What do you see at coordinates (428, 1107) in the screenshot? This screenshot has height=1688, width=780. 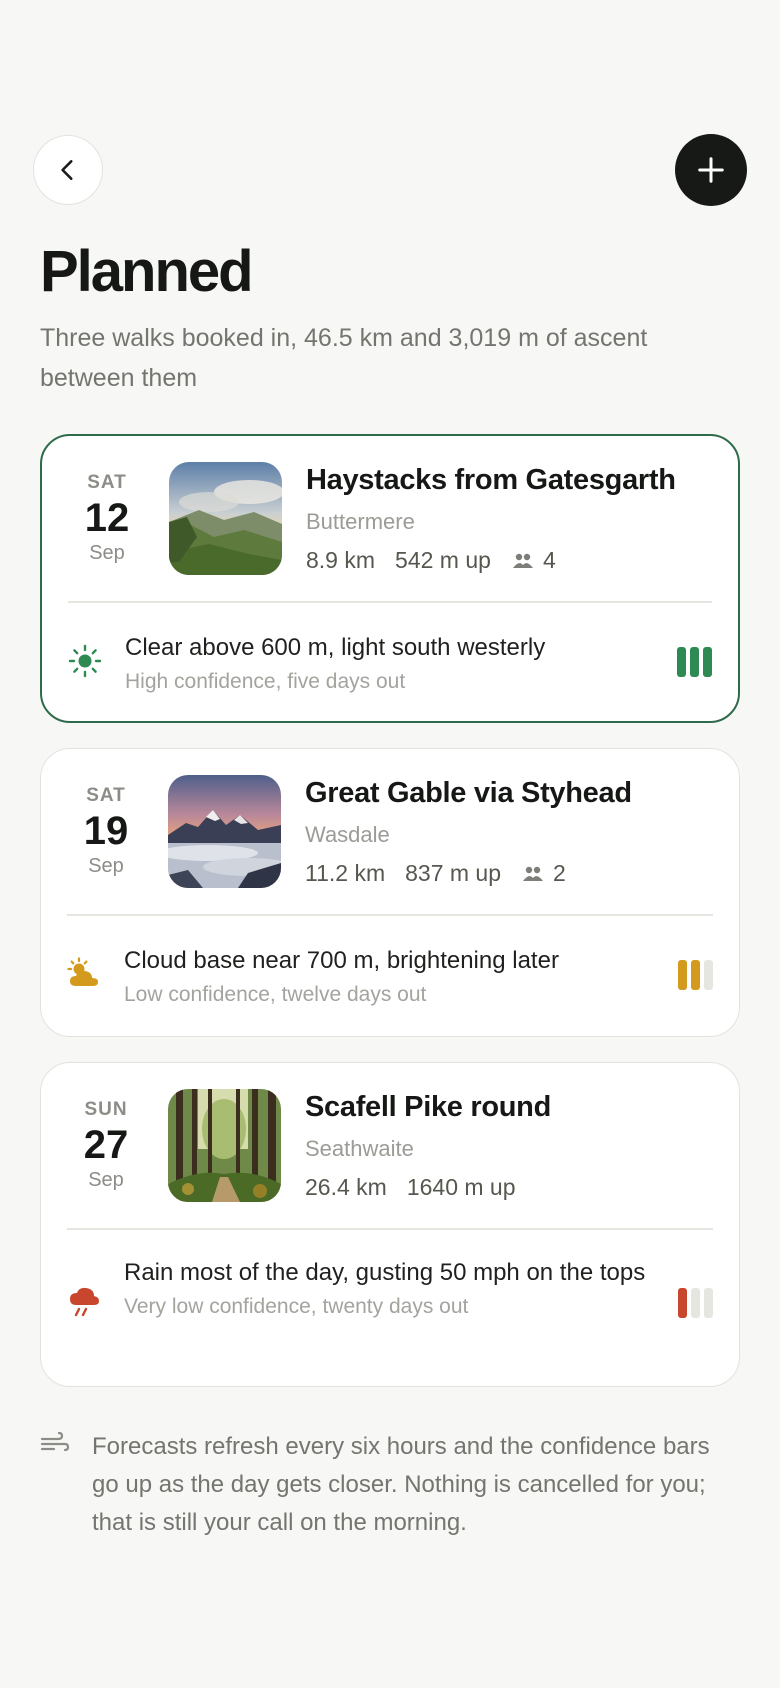 I see `walk-name: Scafell Pike round` at bounding box center [428, 1107].